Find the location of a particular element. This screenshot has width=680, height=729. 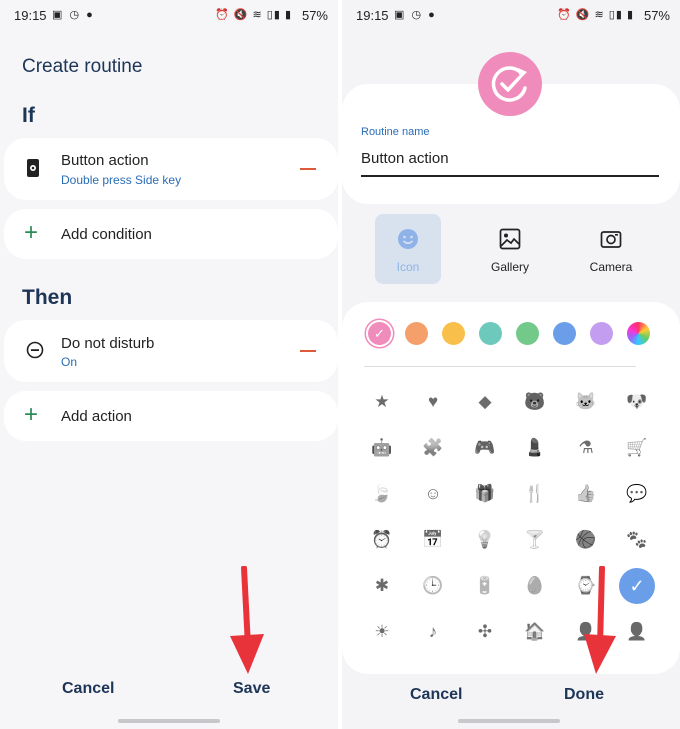

routine-icon-option: ♥ is located at coordinates (433, 402).